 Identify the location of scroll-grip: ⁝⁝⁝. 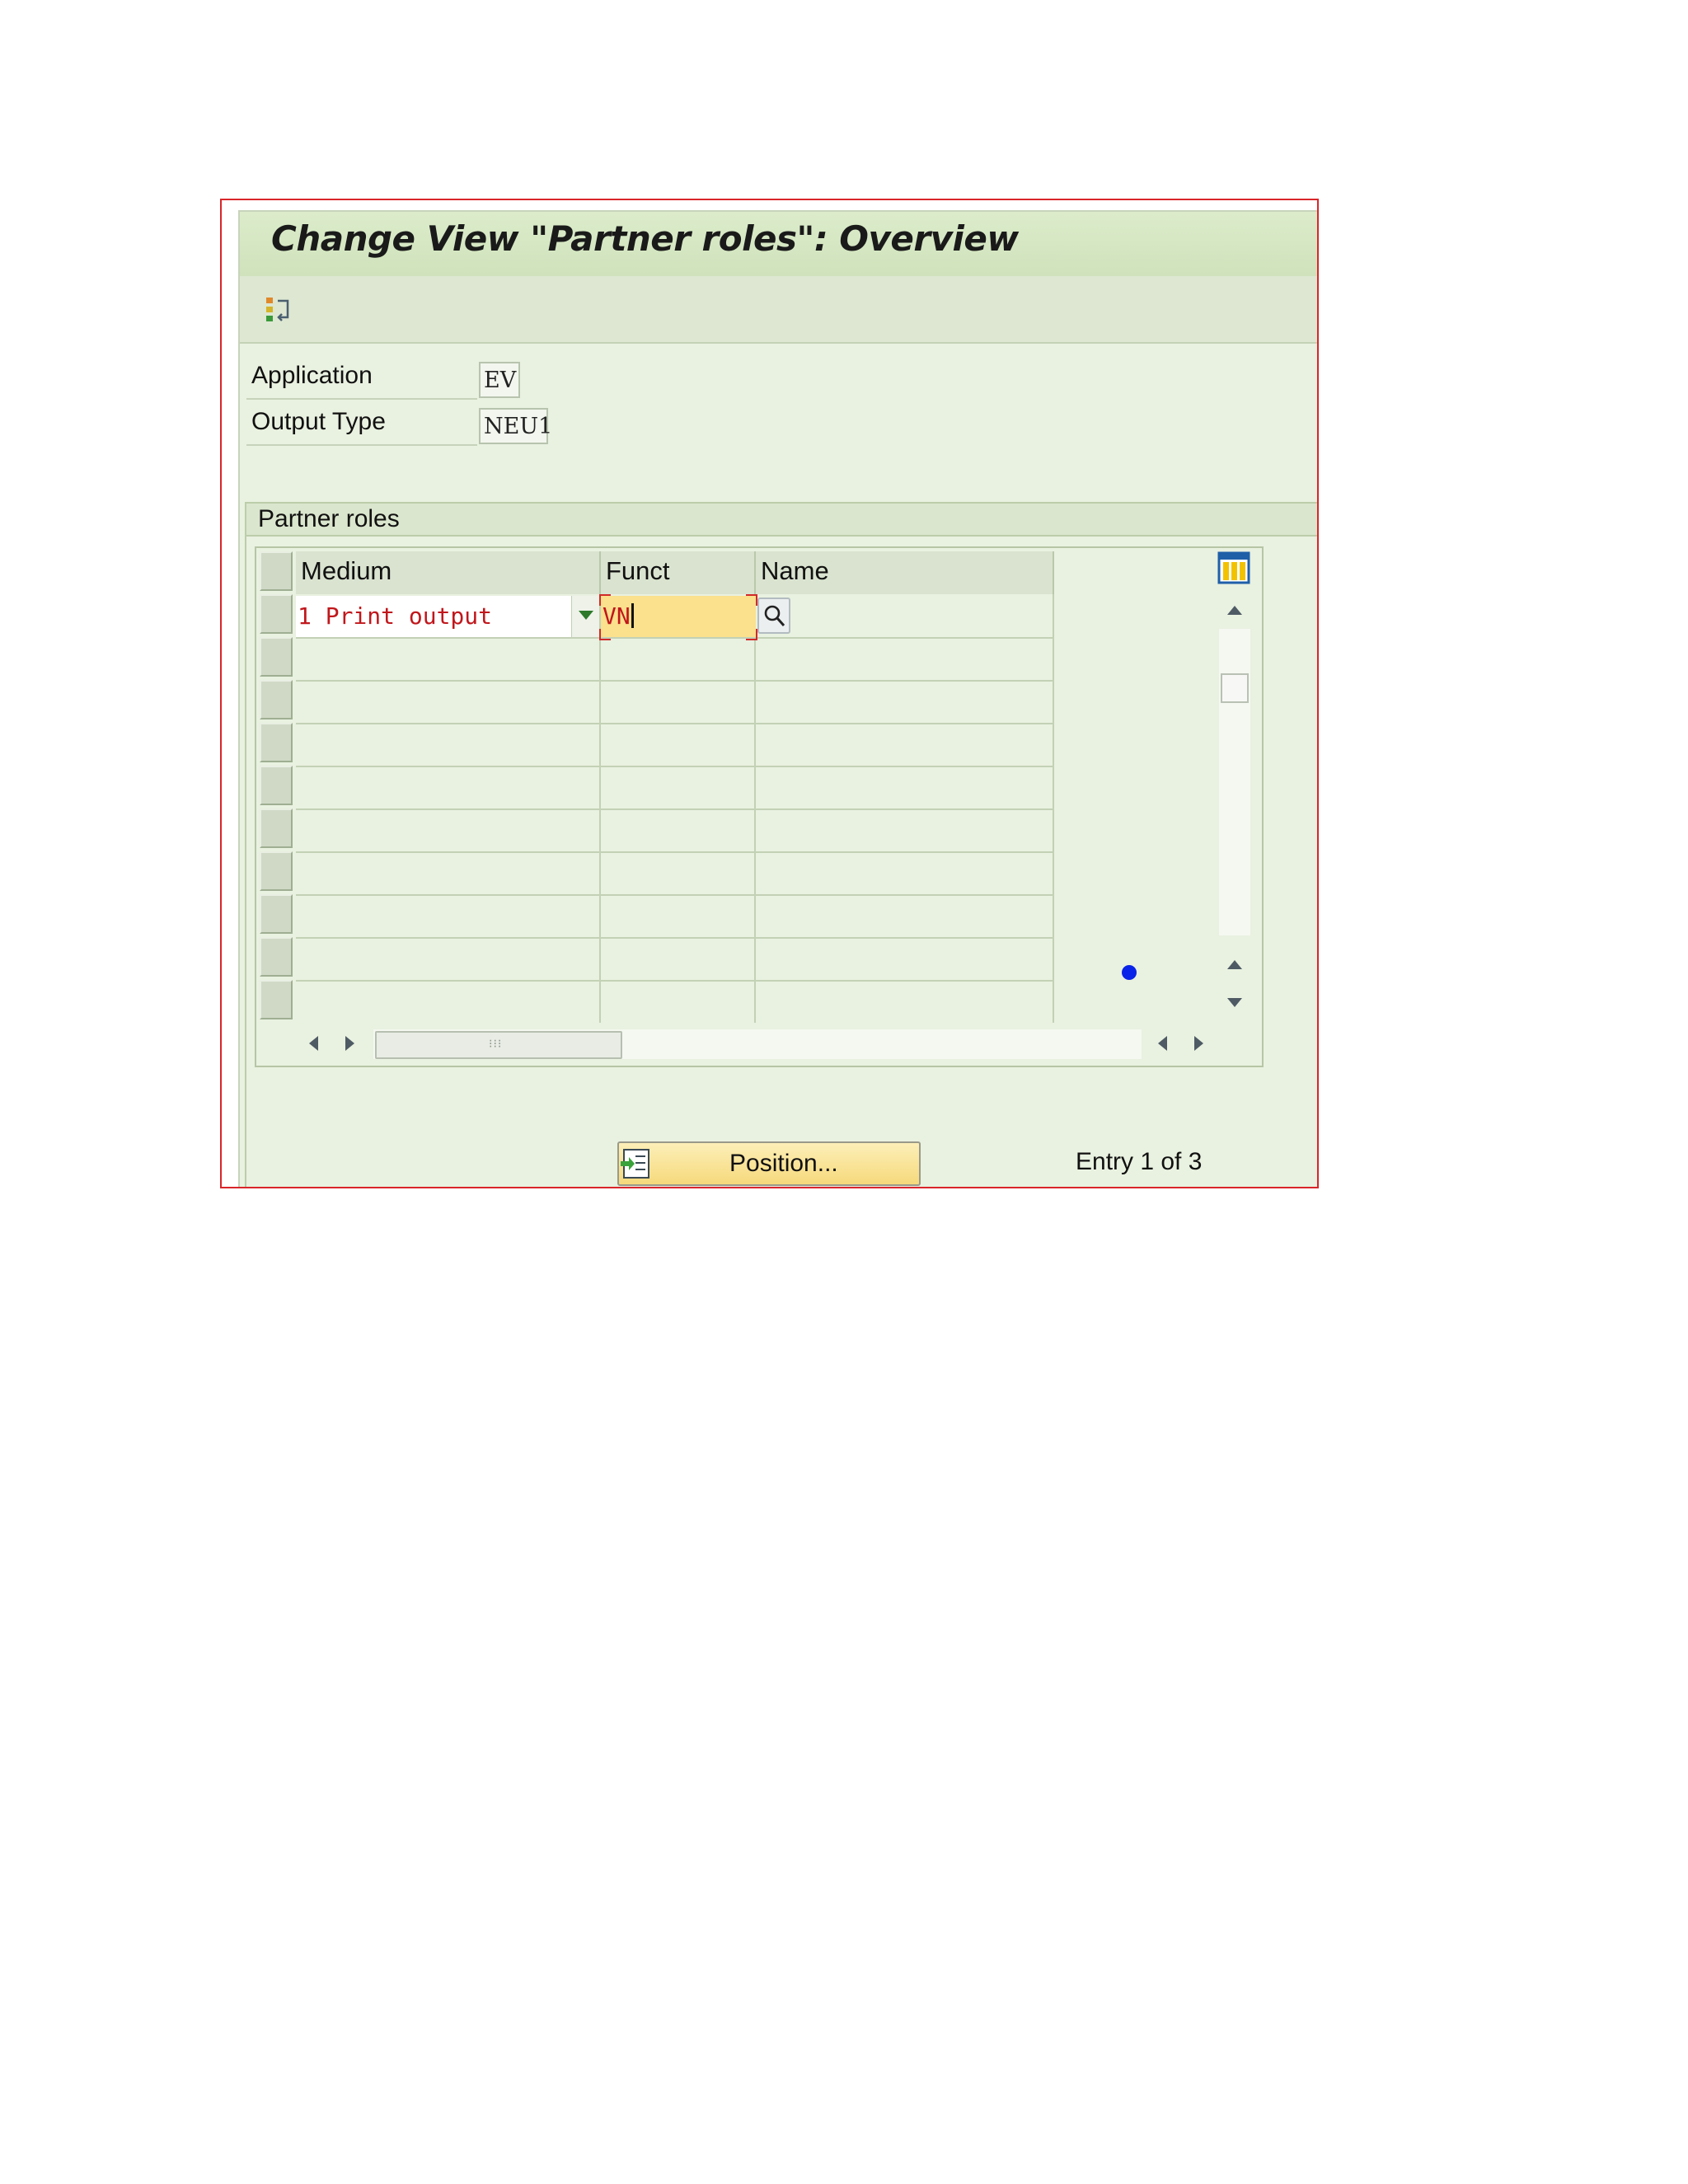
(496, 1044).